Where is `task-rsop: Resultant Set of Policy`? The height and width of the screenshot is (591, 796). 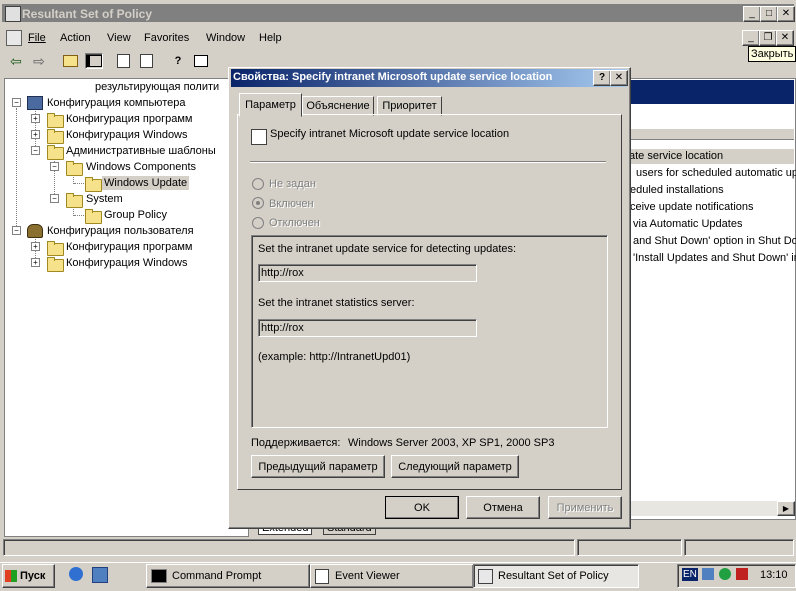 task-rsop: Resultant Set of Policy is located at coordinates (556, 576).